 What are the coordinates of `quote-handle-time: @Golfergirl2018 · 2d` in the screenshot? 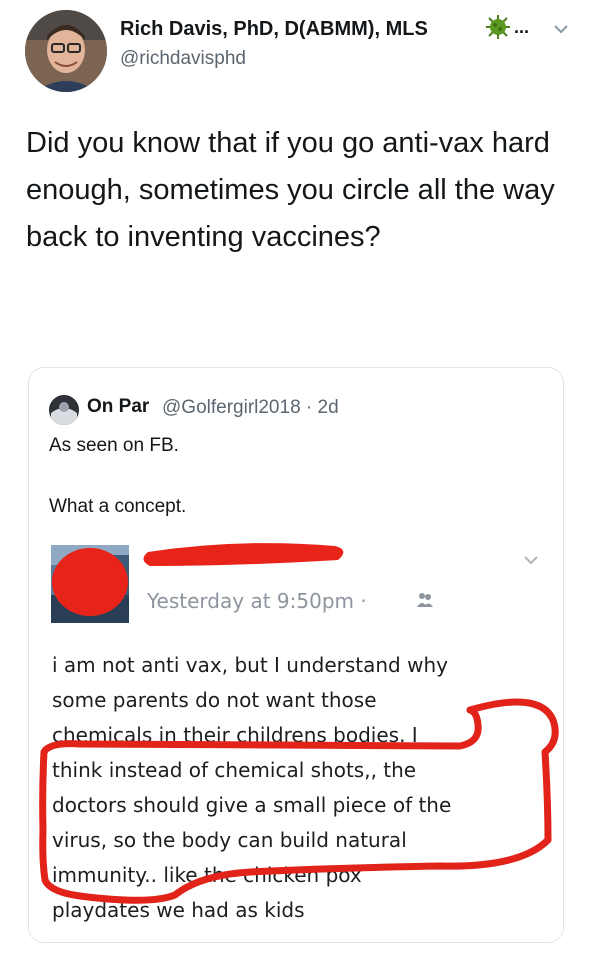 It's located at (250, 408).